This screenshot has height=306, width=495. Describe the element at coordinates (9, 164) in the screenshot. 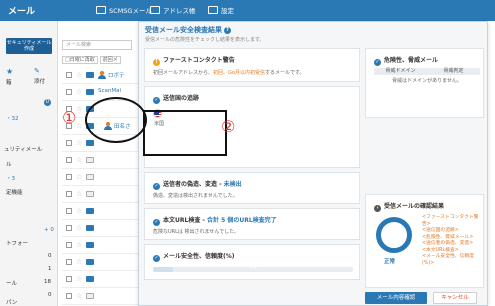

I see `sidebar-item-mail: ル` at that location.